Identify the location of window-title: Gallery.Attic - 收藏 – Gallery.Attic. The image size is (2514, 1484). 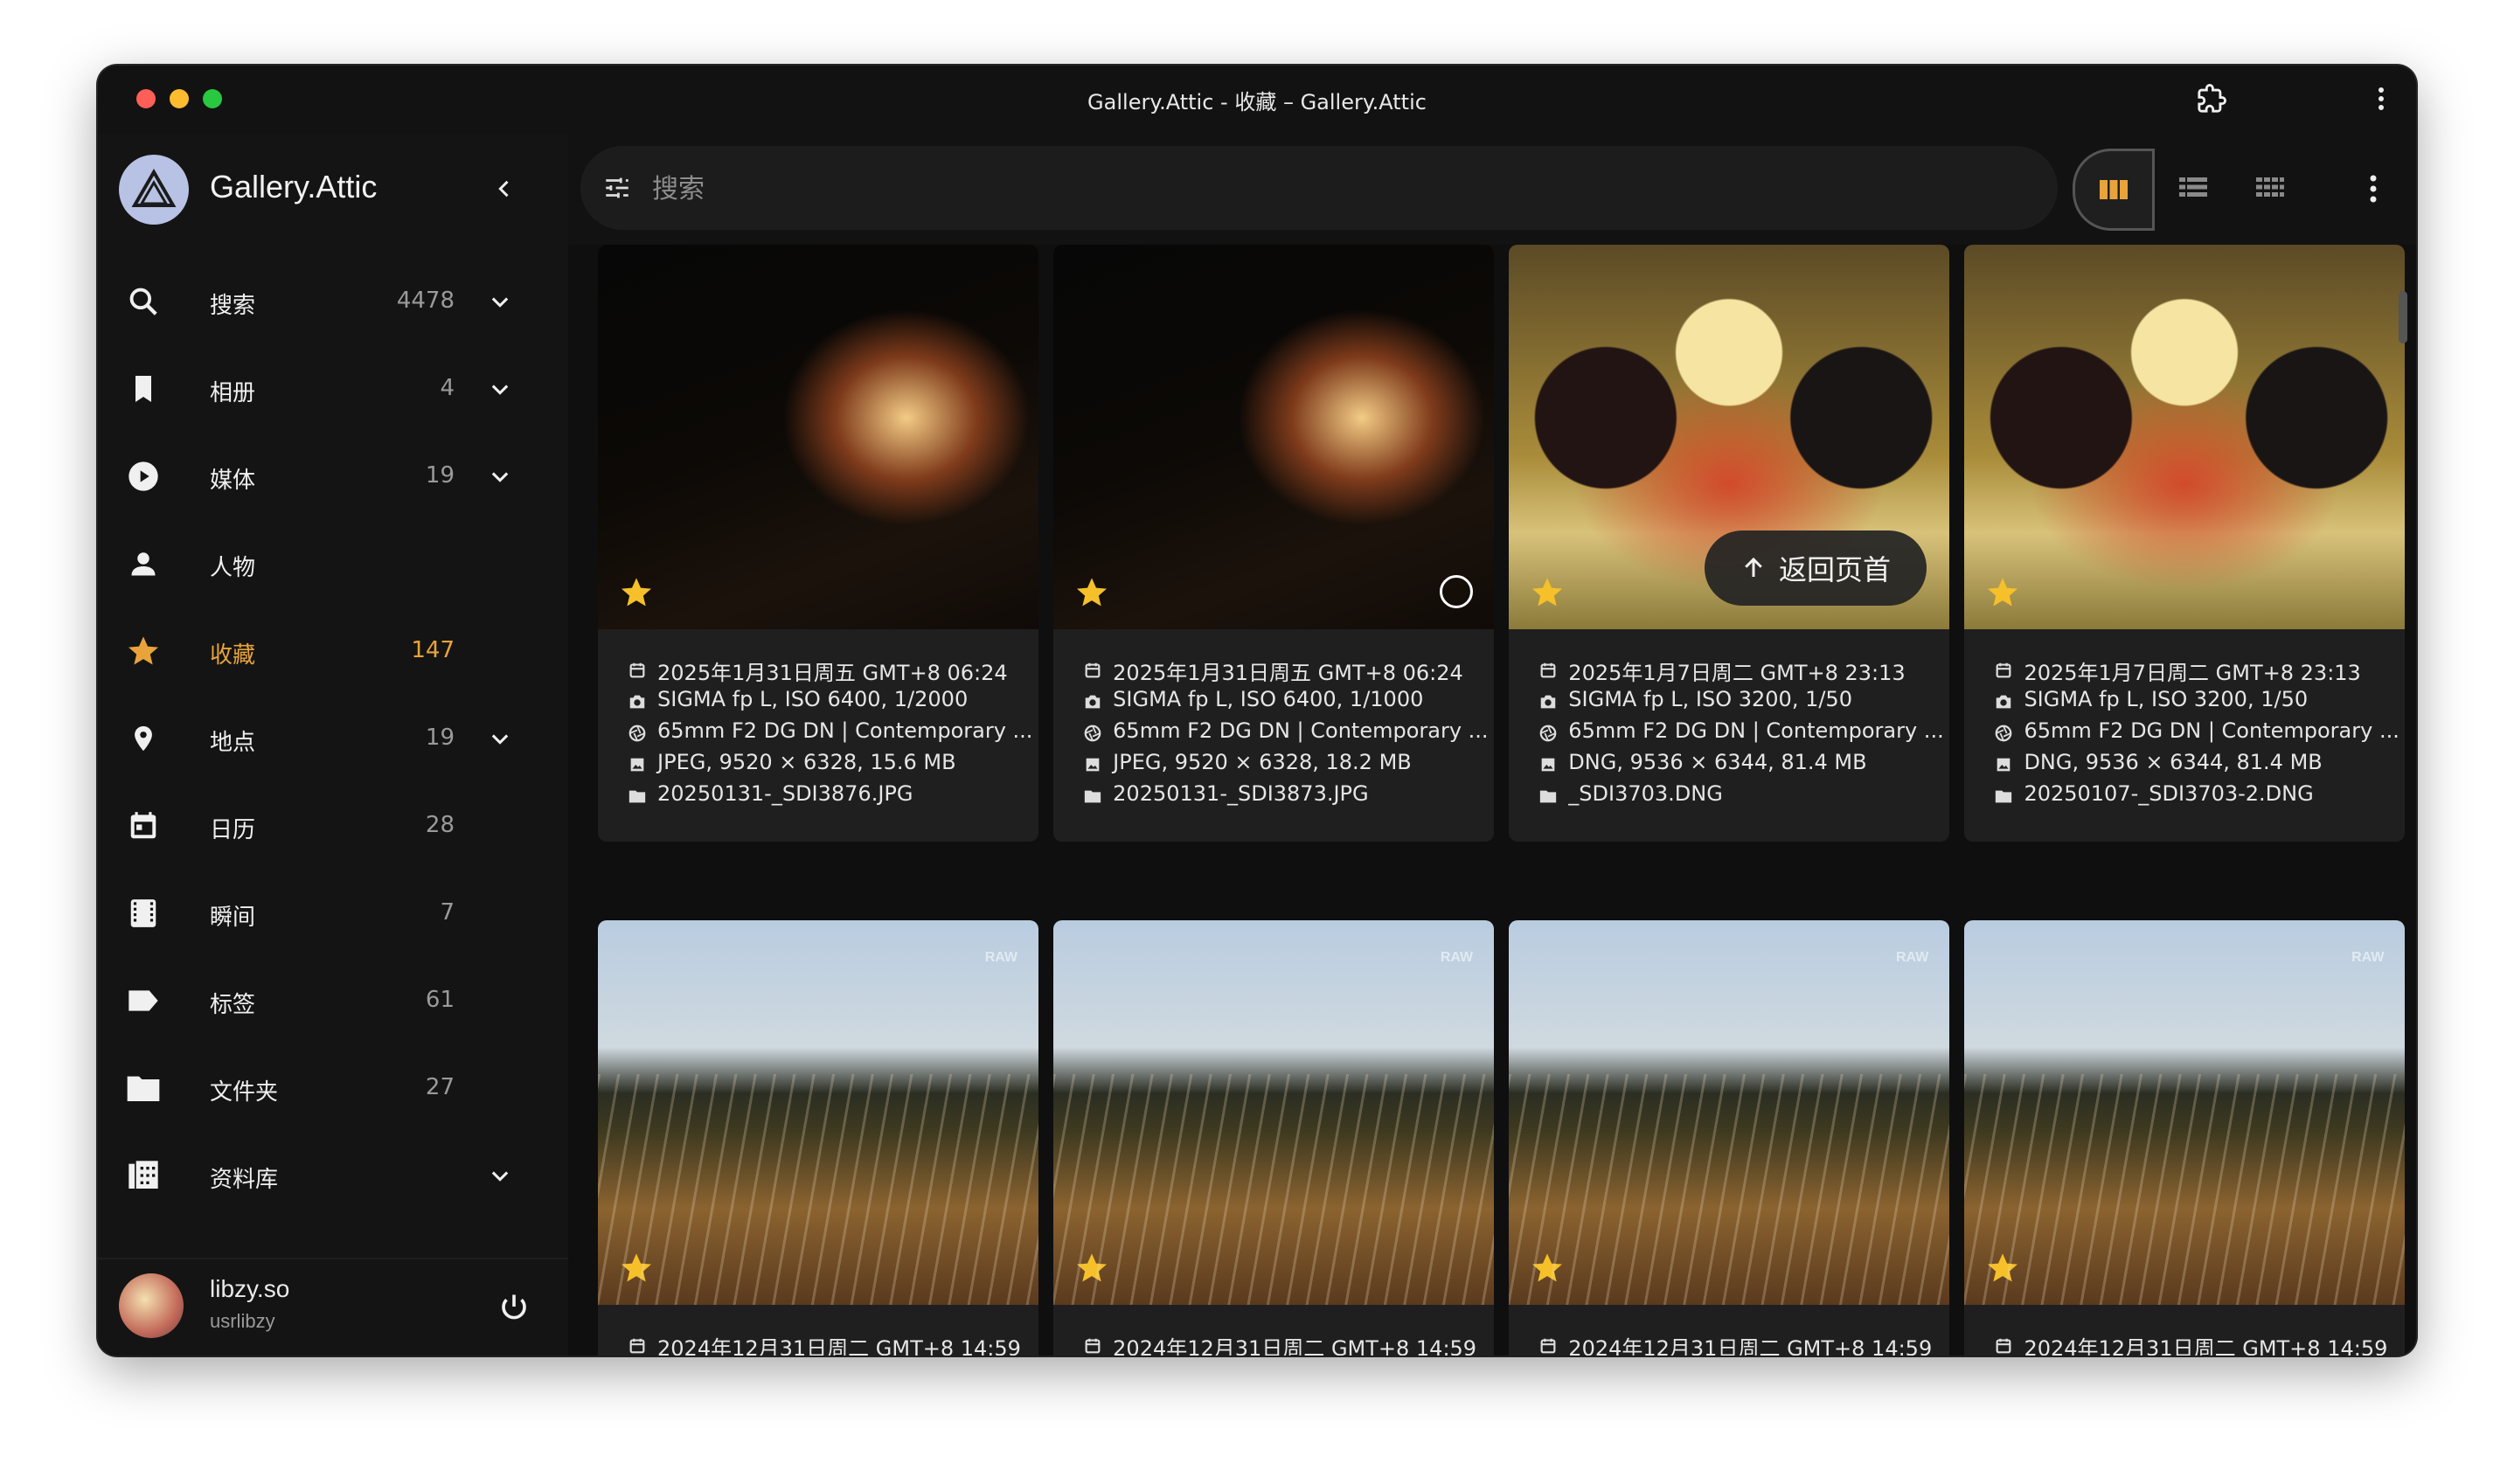
(1257, 102).